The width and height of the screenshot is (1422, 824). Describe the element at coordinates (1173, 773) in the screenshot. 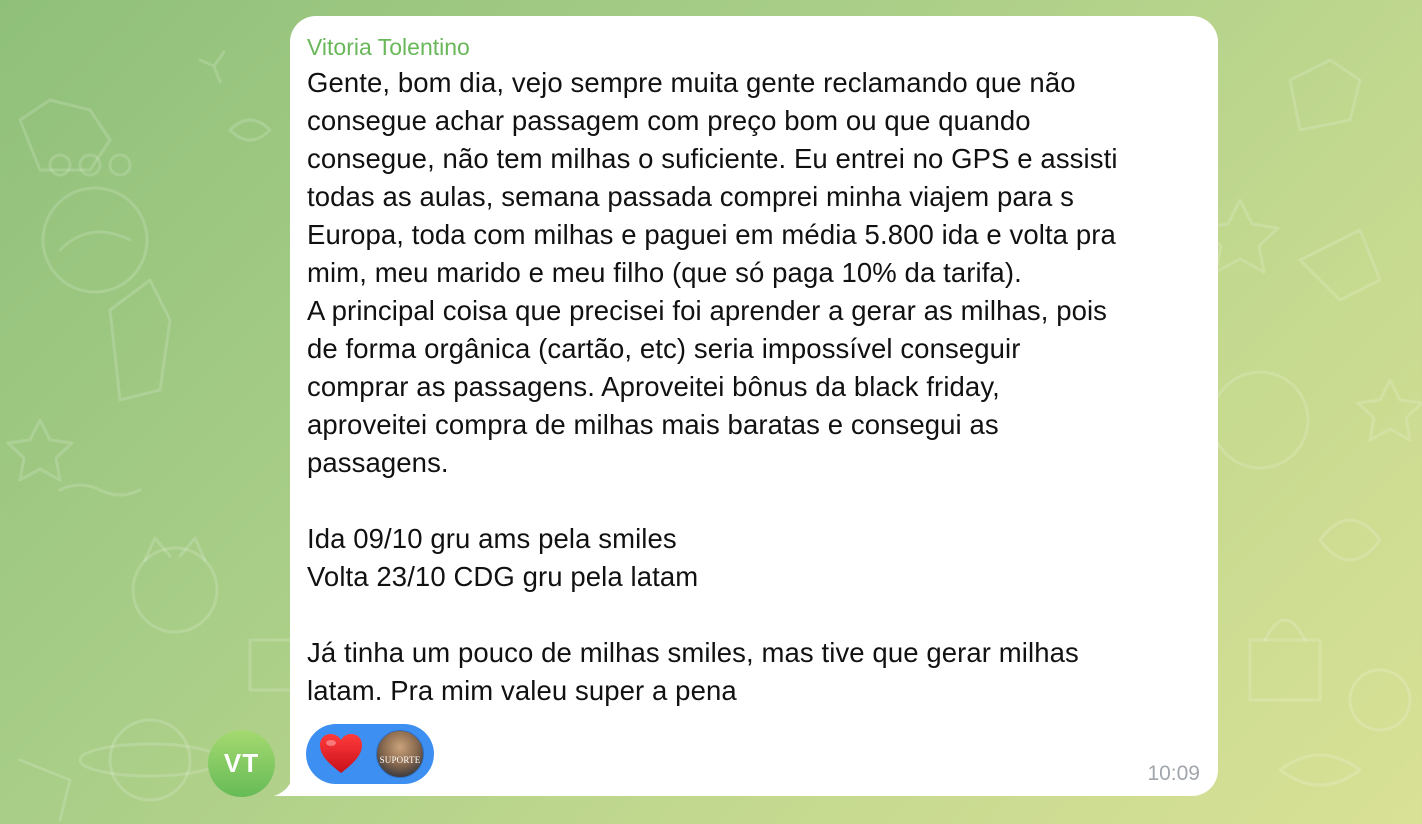

I see `message-time: 10:09` at that location.